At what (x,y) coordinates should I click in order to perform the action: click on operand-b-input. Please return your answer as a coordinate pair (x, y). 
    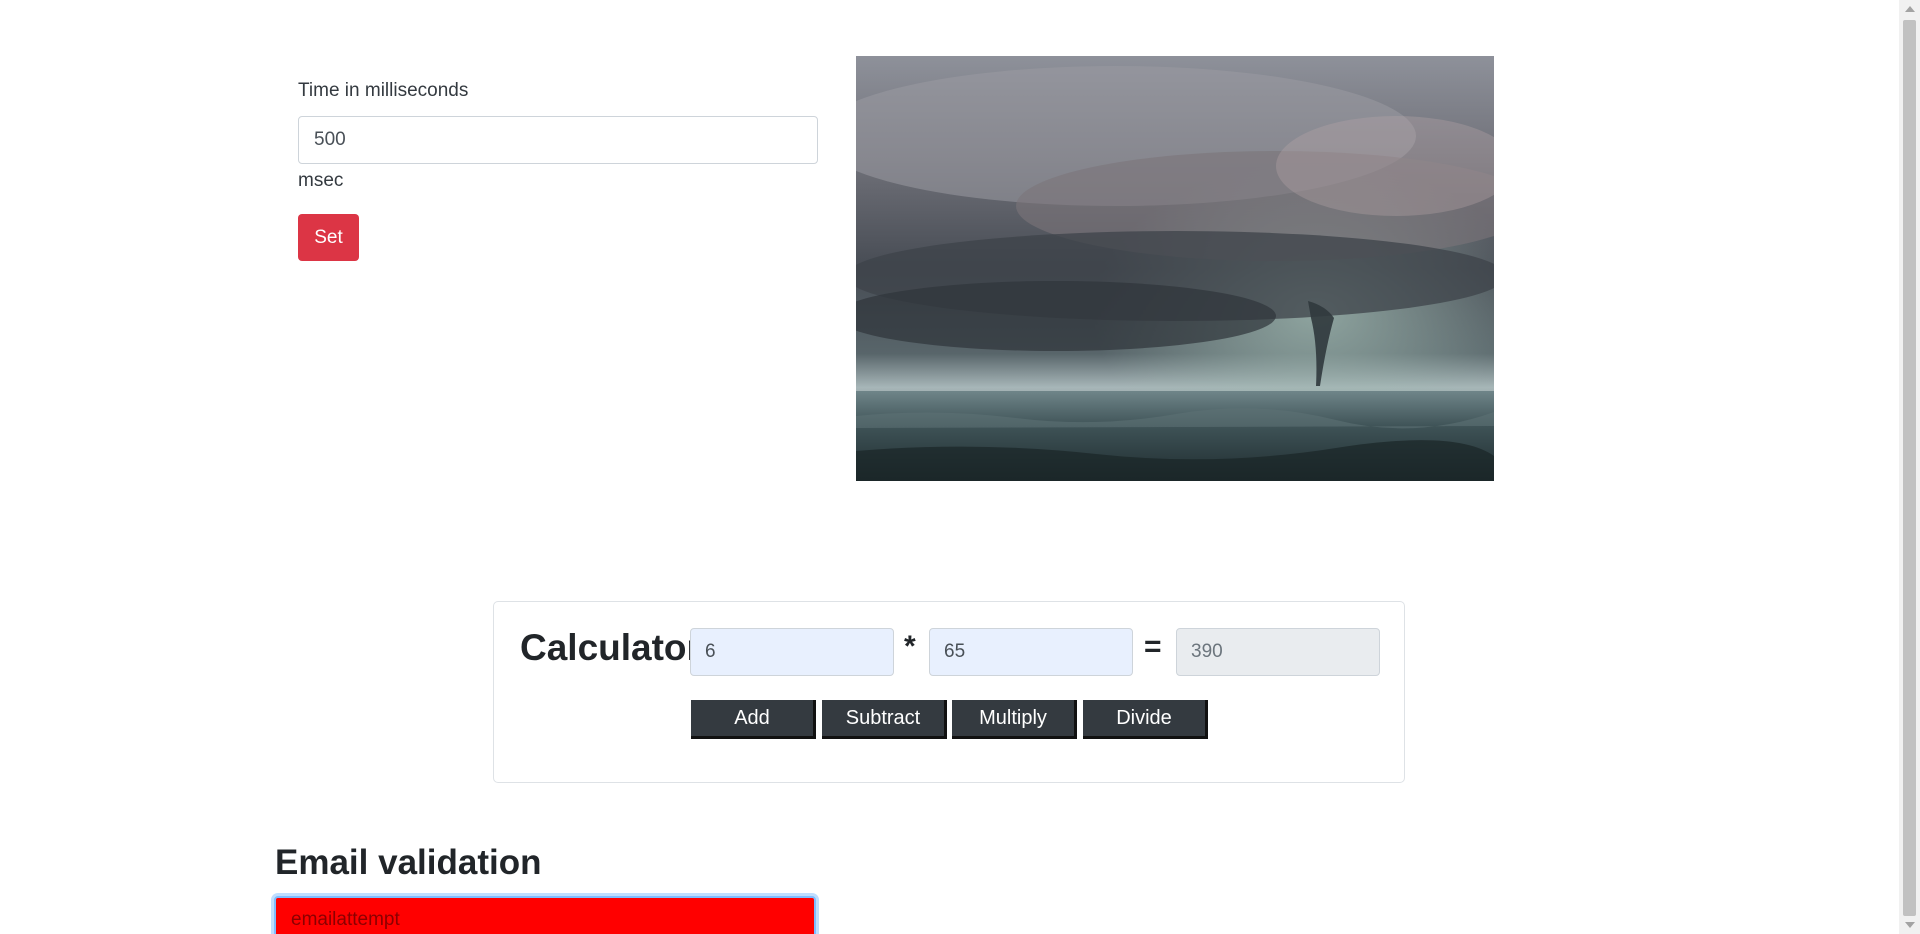
    Looking at the image, I should click on (1031, 652).